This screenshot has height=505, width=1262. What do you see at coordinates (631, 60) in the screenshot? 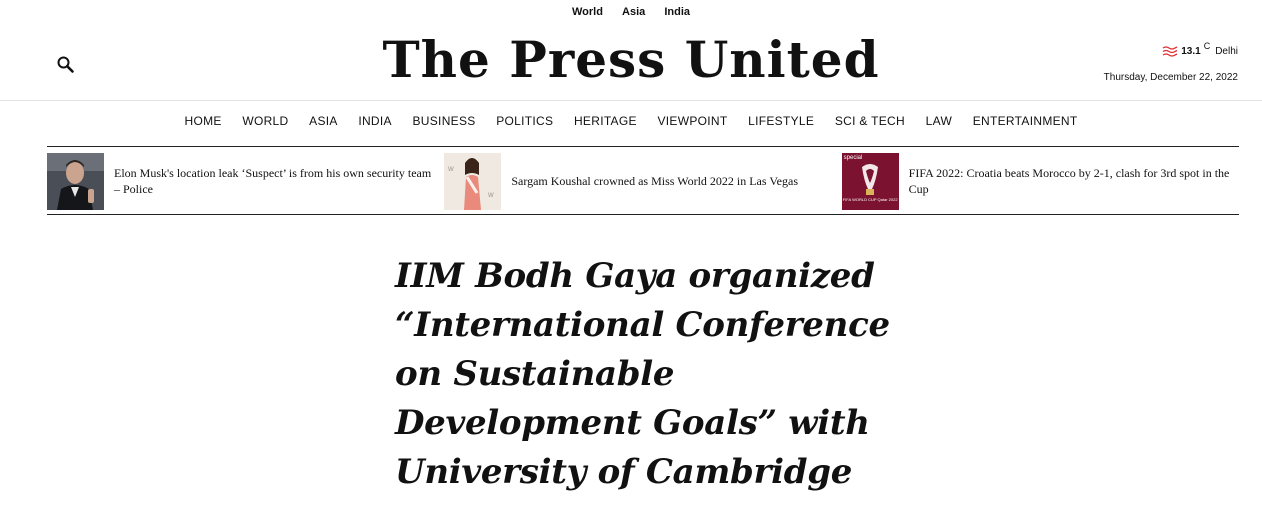
I see `site-logo: The Press United` at bounding box center [631, 60].